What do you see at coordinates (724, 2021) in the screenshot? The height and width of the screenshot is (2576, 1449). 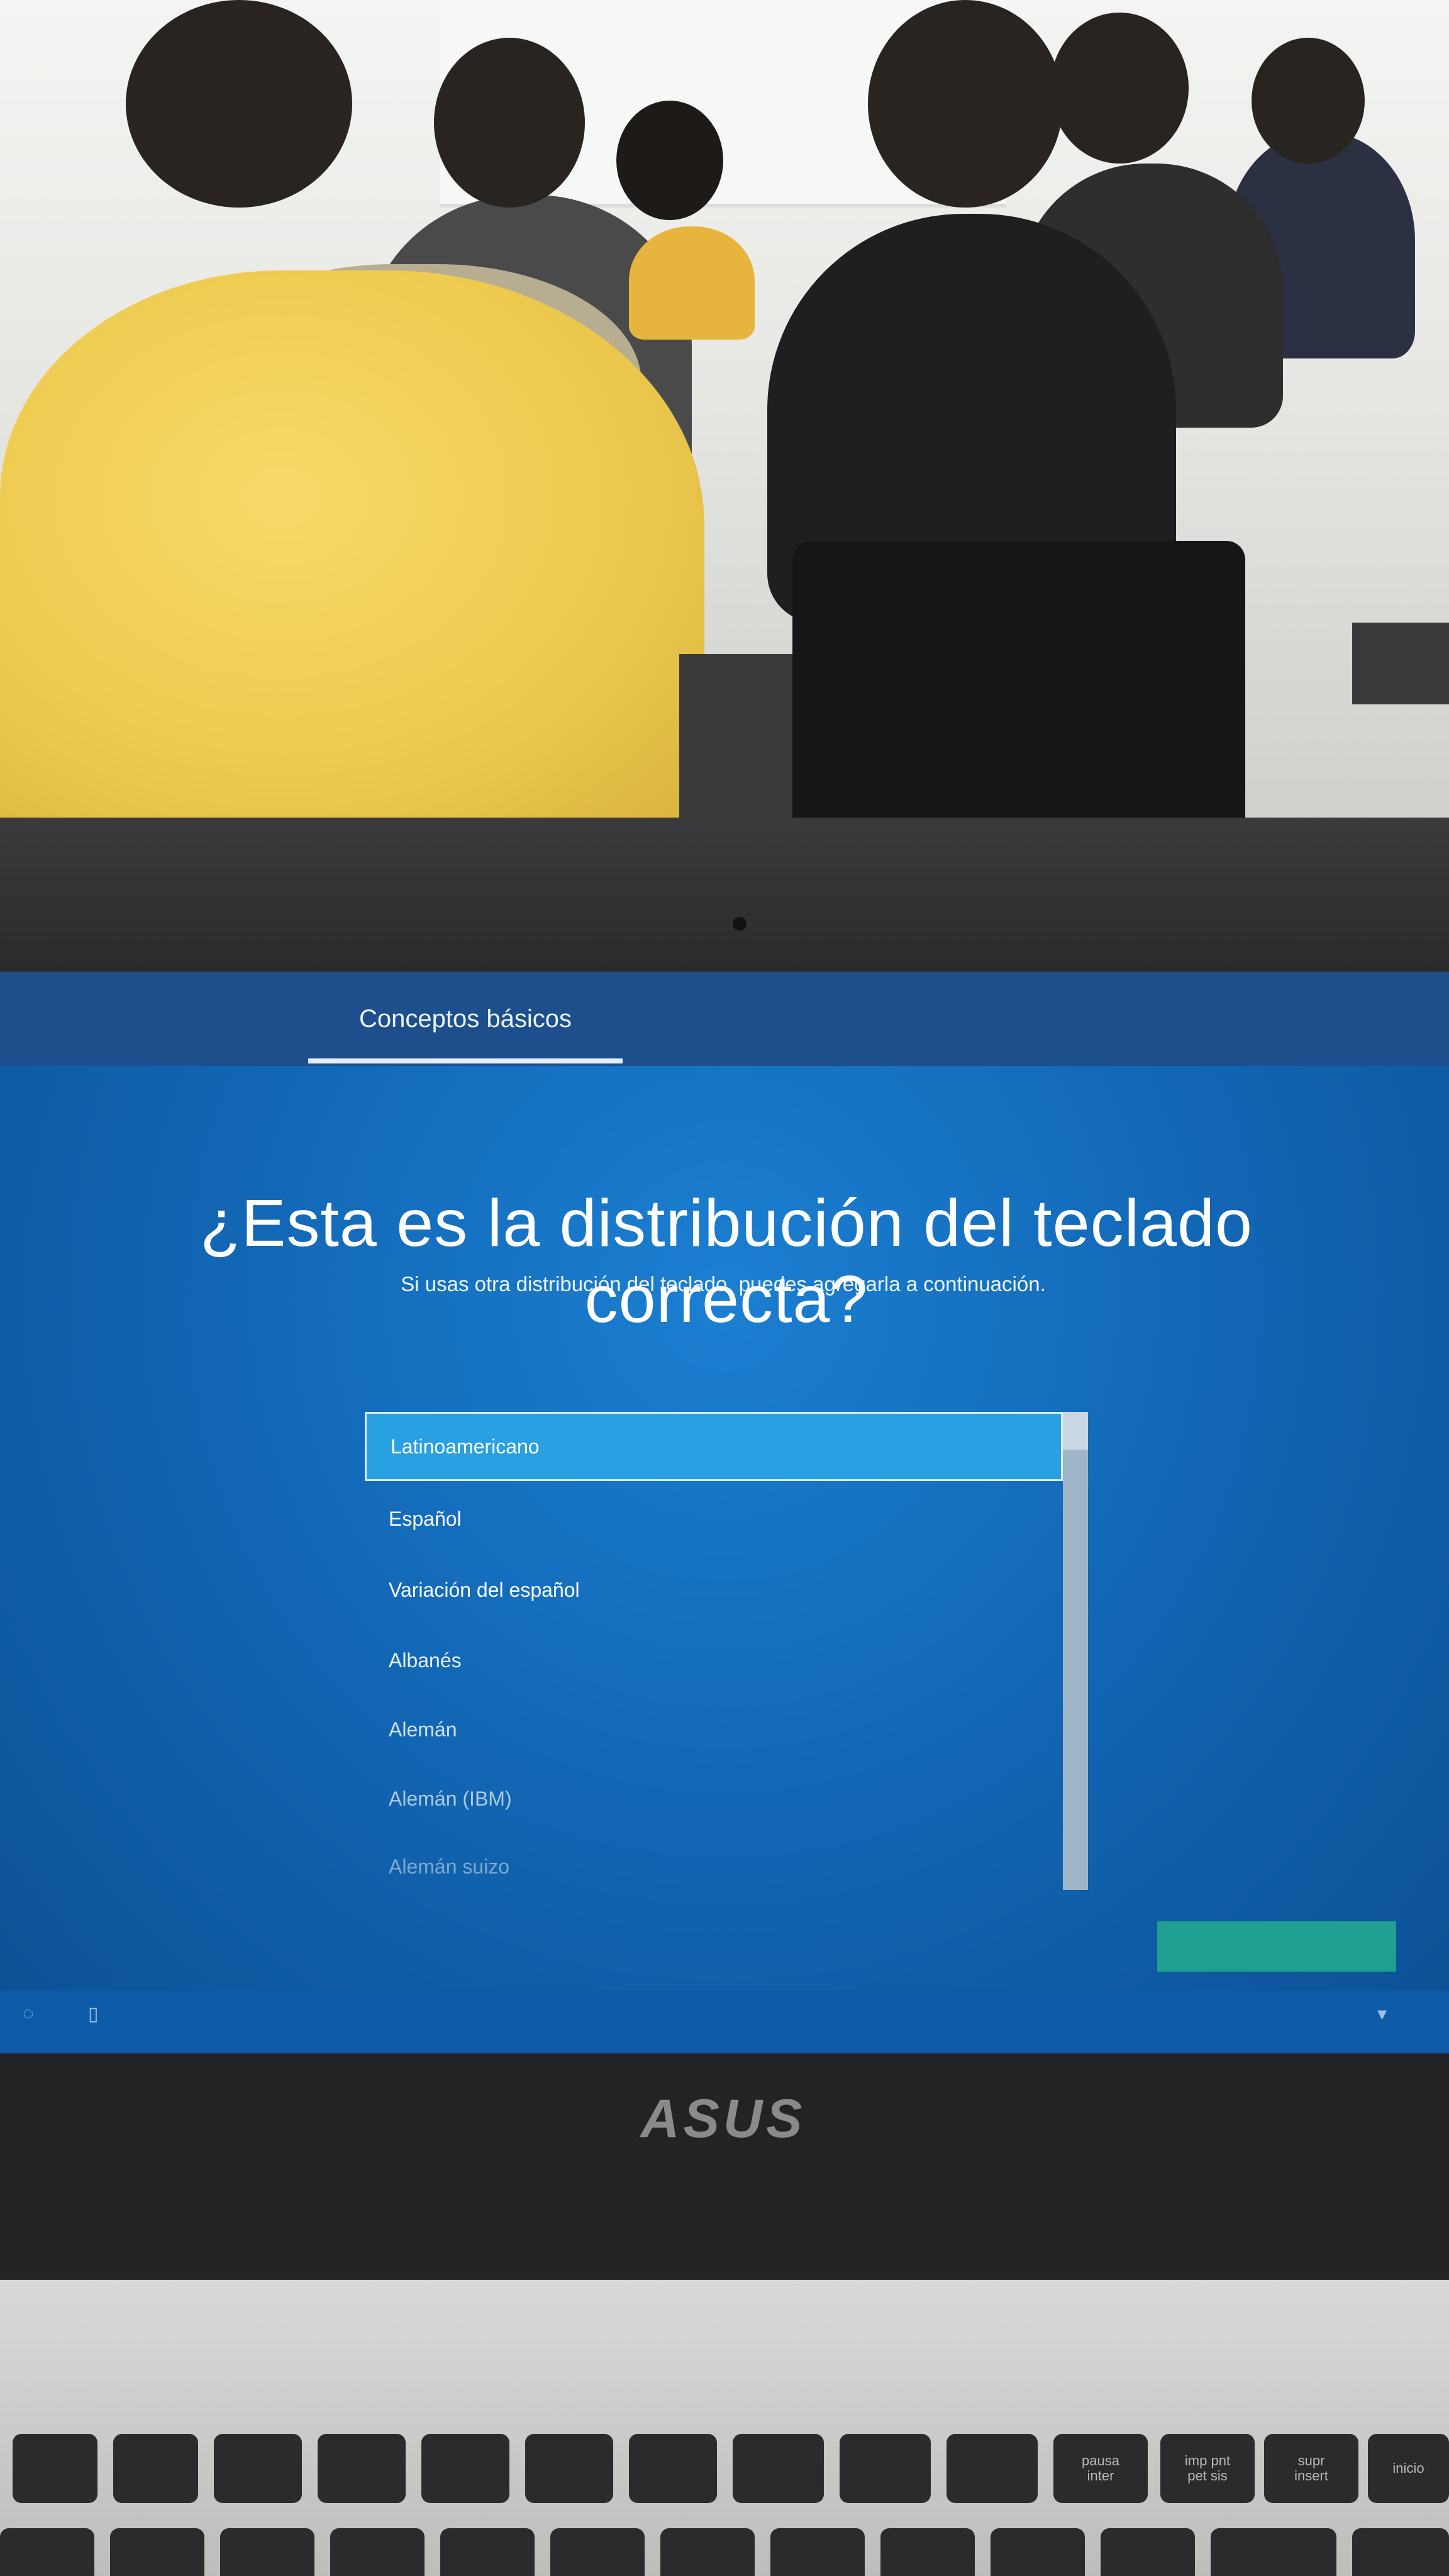 I see `bottom-bar` at bounding box center [724, 2021].